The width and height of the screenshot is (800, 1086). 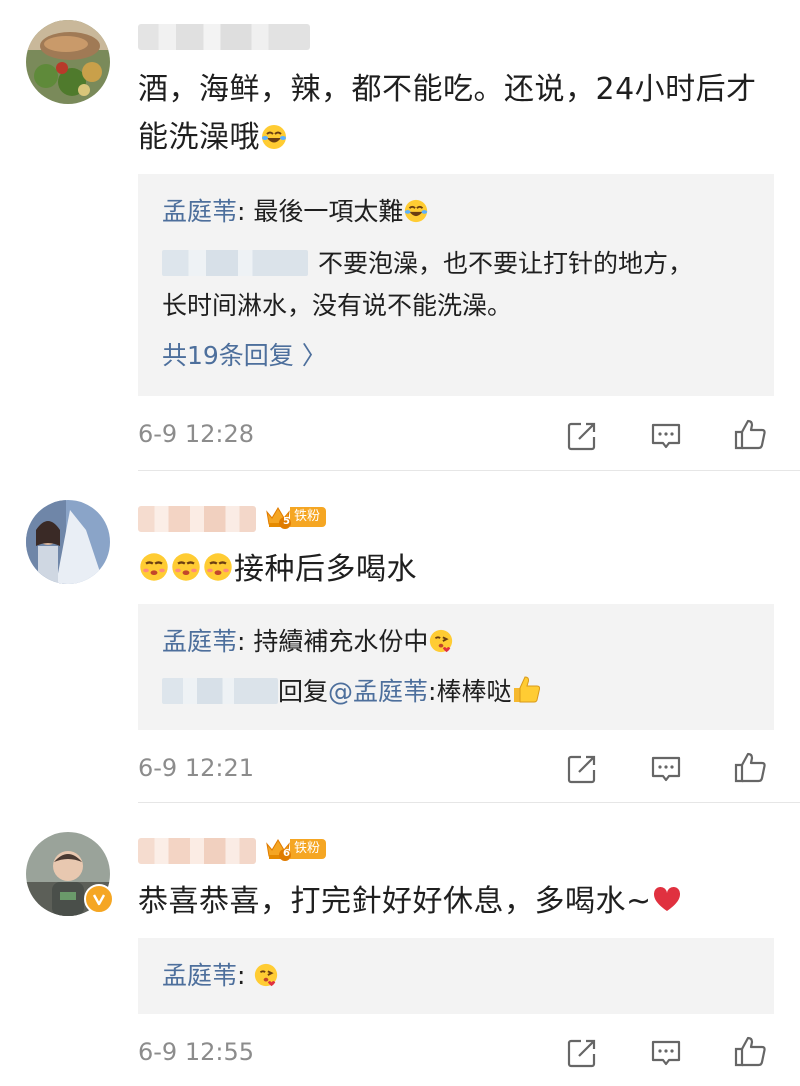 I want to click on more-replies-link: 共19条回复 〉, so click(x=458, y=356).